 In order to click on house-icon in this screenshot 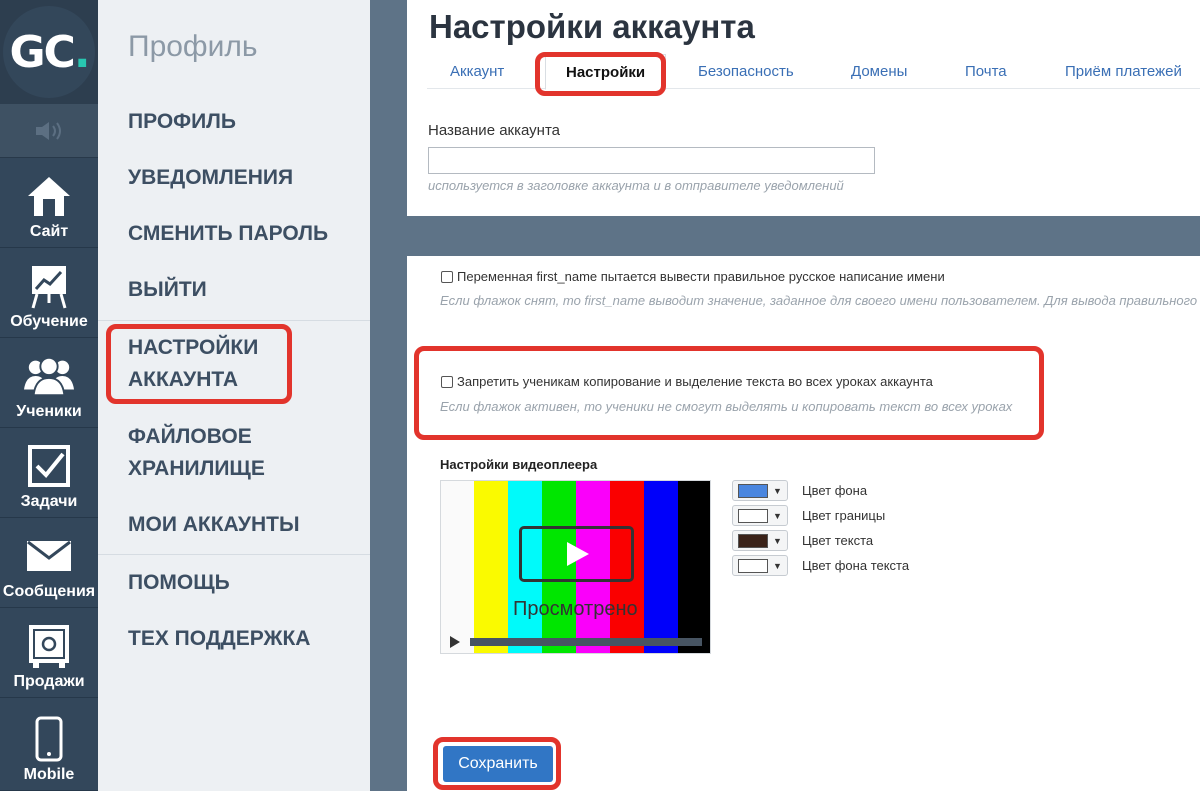, I will do `click(49, 196)`.